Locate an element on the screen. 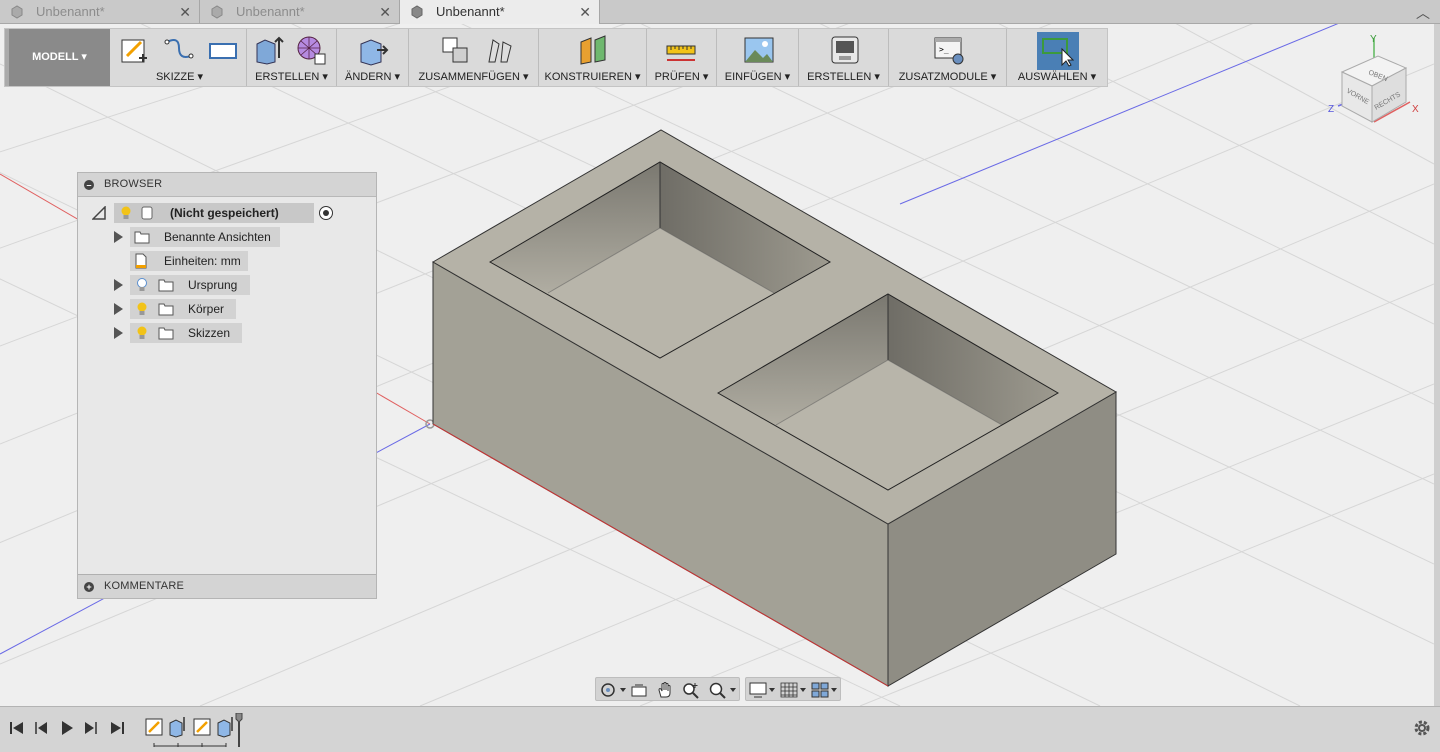 The height and width of the screenshot is (752, 1440). scrollbar is located at coordinates (1437, 365).